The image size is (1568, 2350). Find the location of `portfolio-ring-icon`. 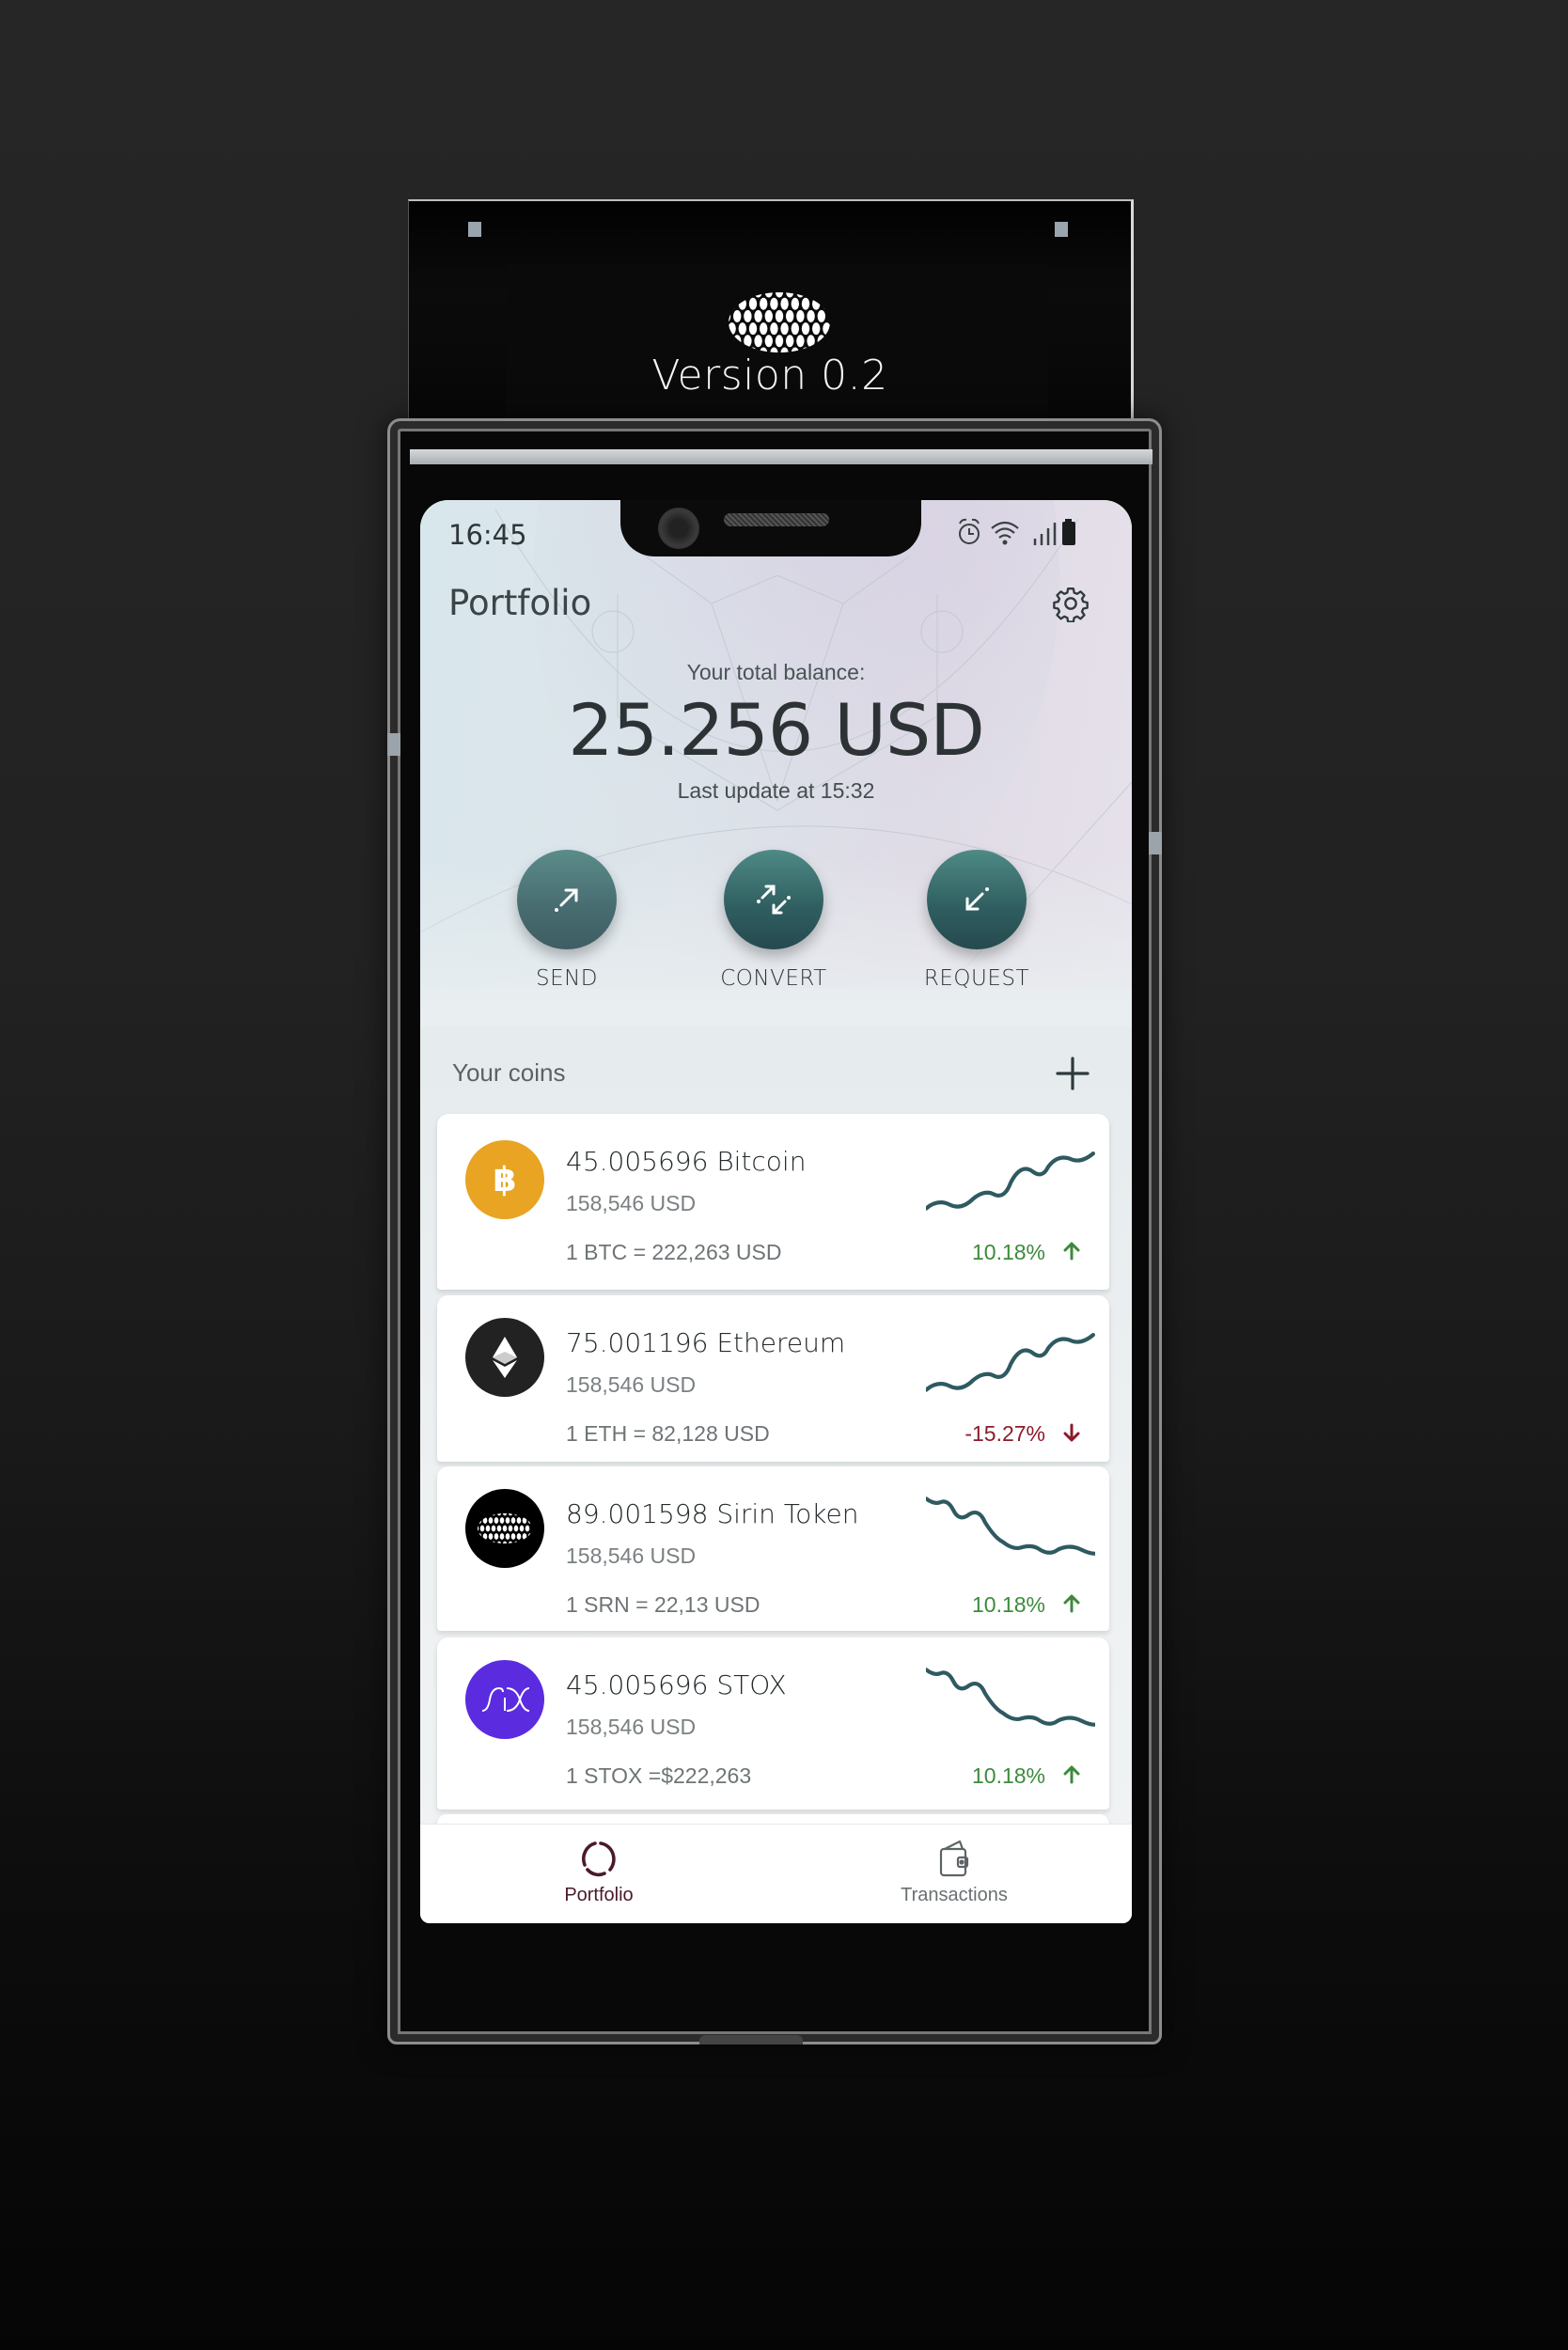

portfolio-ring-icon is located at coordinates (598, 1859).